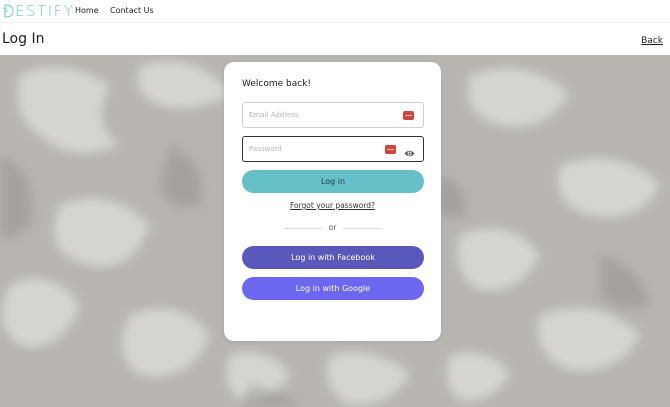 The height and width of the screenshot is (407, 670). I want to click on or-divider: or, so click(332, 228).